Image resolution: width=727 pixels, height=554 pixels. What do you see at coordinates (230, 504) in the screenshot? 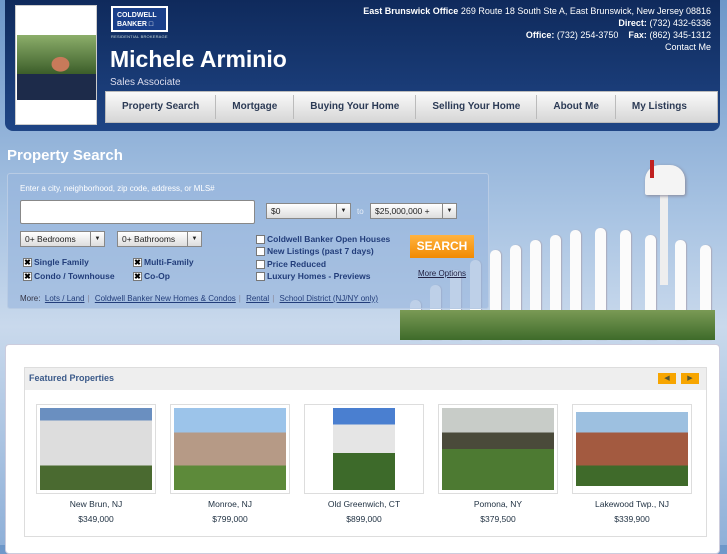
I see `property-location: Monroe, NJ` at bounding box center [230, 504].